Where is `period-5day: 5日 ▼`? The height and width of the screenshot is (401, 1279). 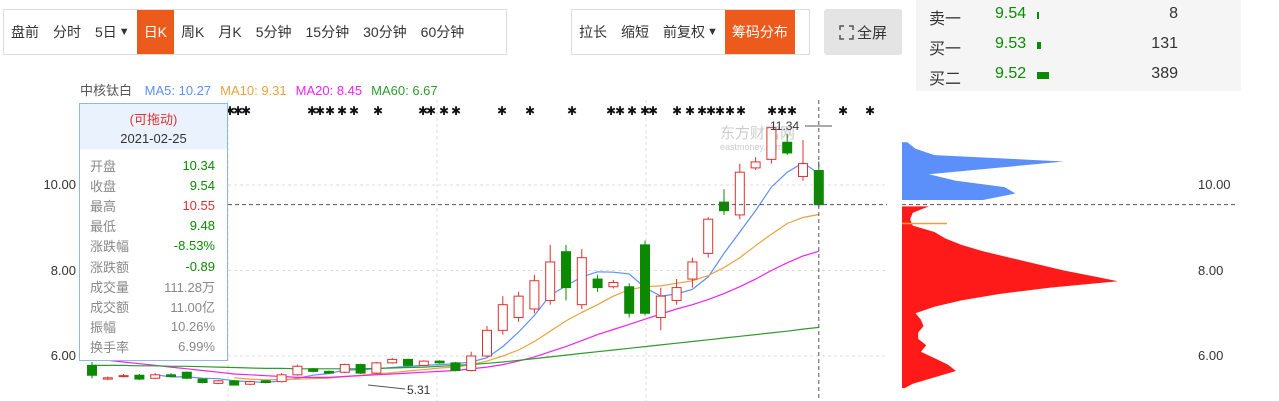 period-5day: 5日 ▼ is located at coordinates (112, 32).